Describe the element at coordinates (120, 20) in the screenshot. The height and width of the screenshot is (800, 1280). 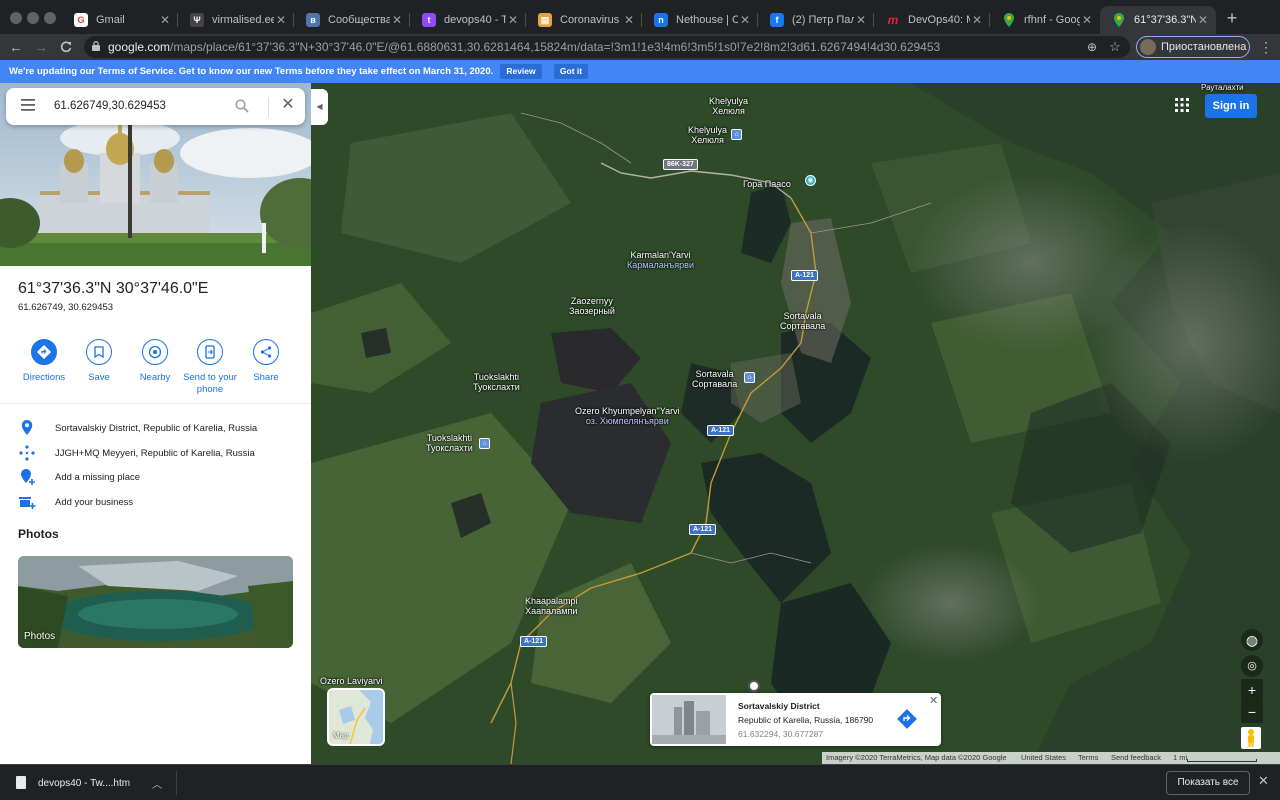
I see `browser-tab: G Gmail ✕` at that location.